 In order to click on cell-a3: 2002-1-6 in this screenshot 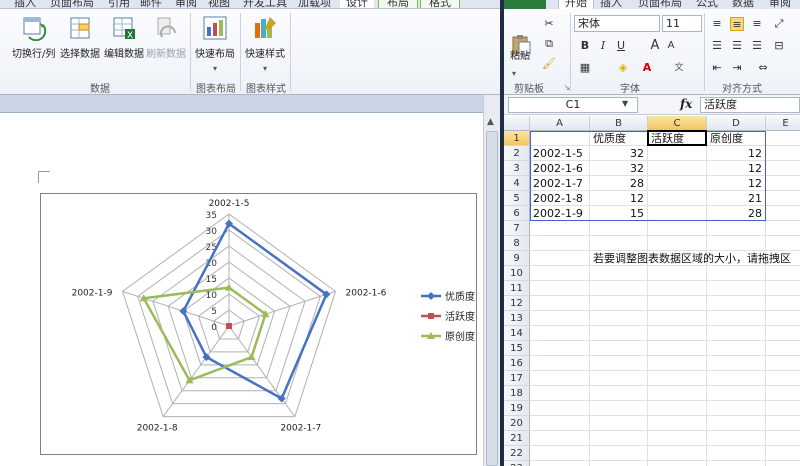, I will do `click(560, 168)`.